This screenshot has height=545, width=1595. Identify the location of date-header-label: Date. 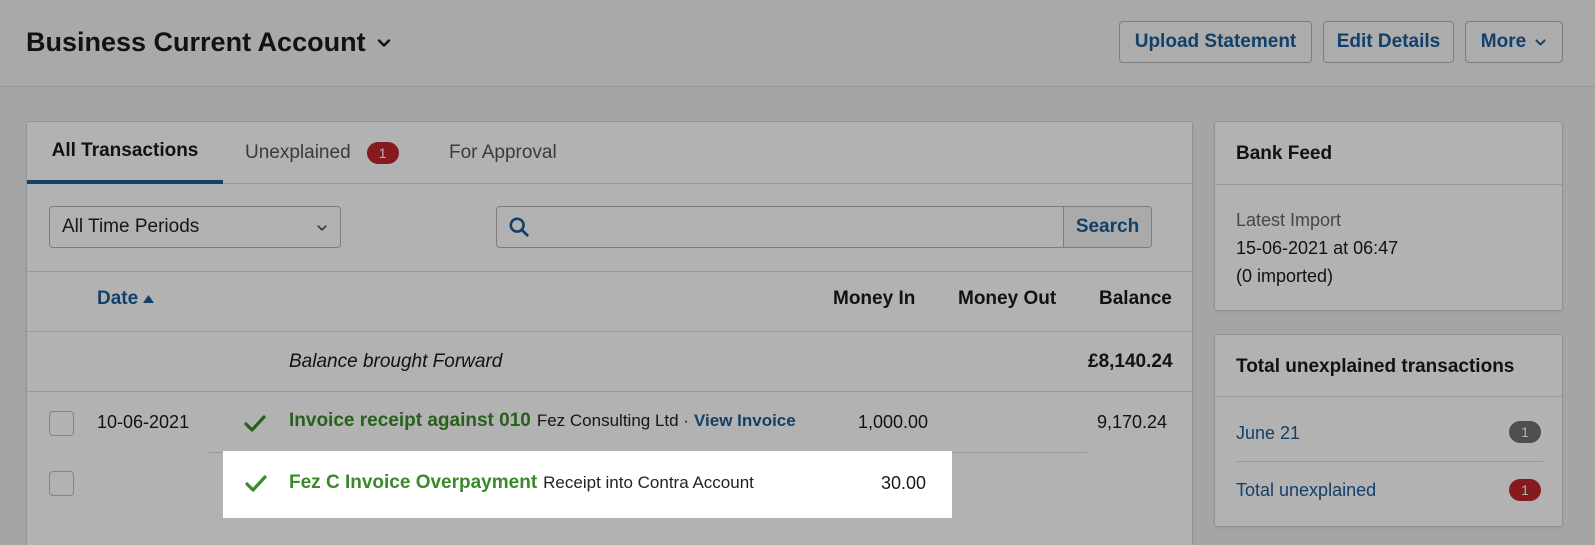
(118, 298).